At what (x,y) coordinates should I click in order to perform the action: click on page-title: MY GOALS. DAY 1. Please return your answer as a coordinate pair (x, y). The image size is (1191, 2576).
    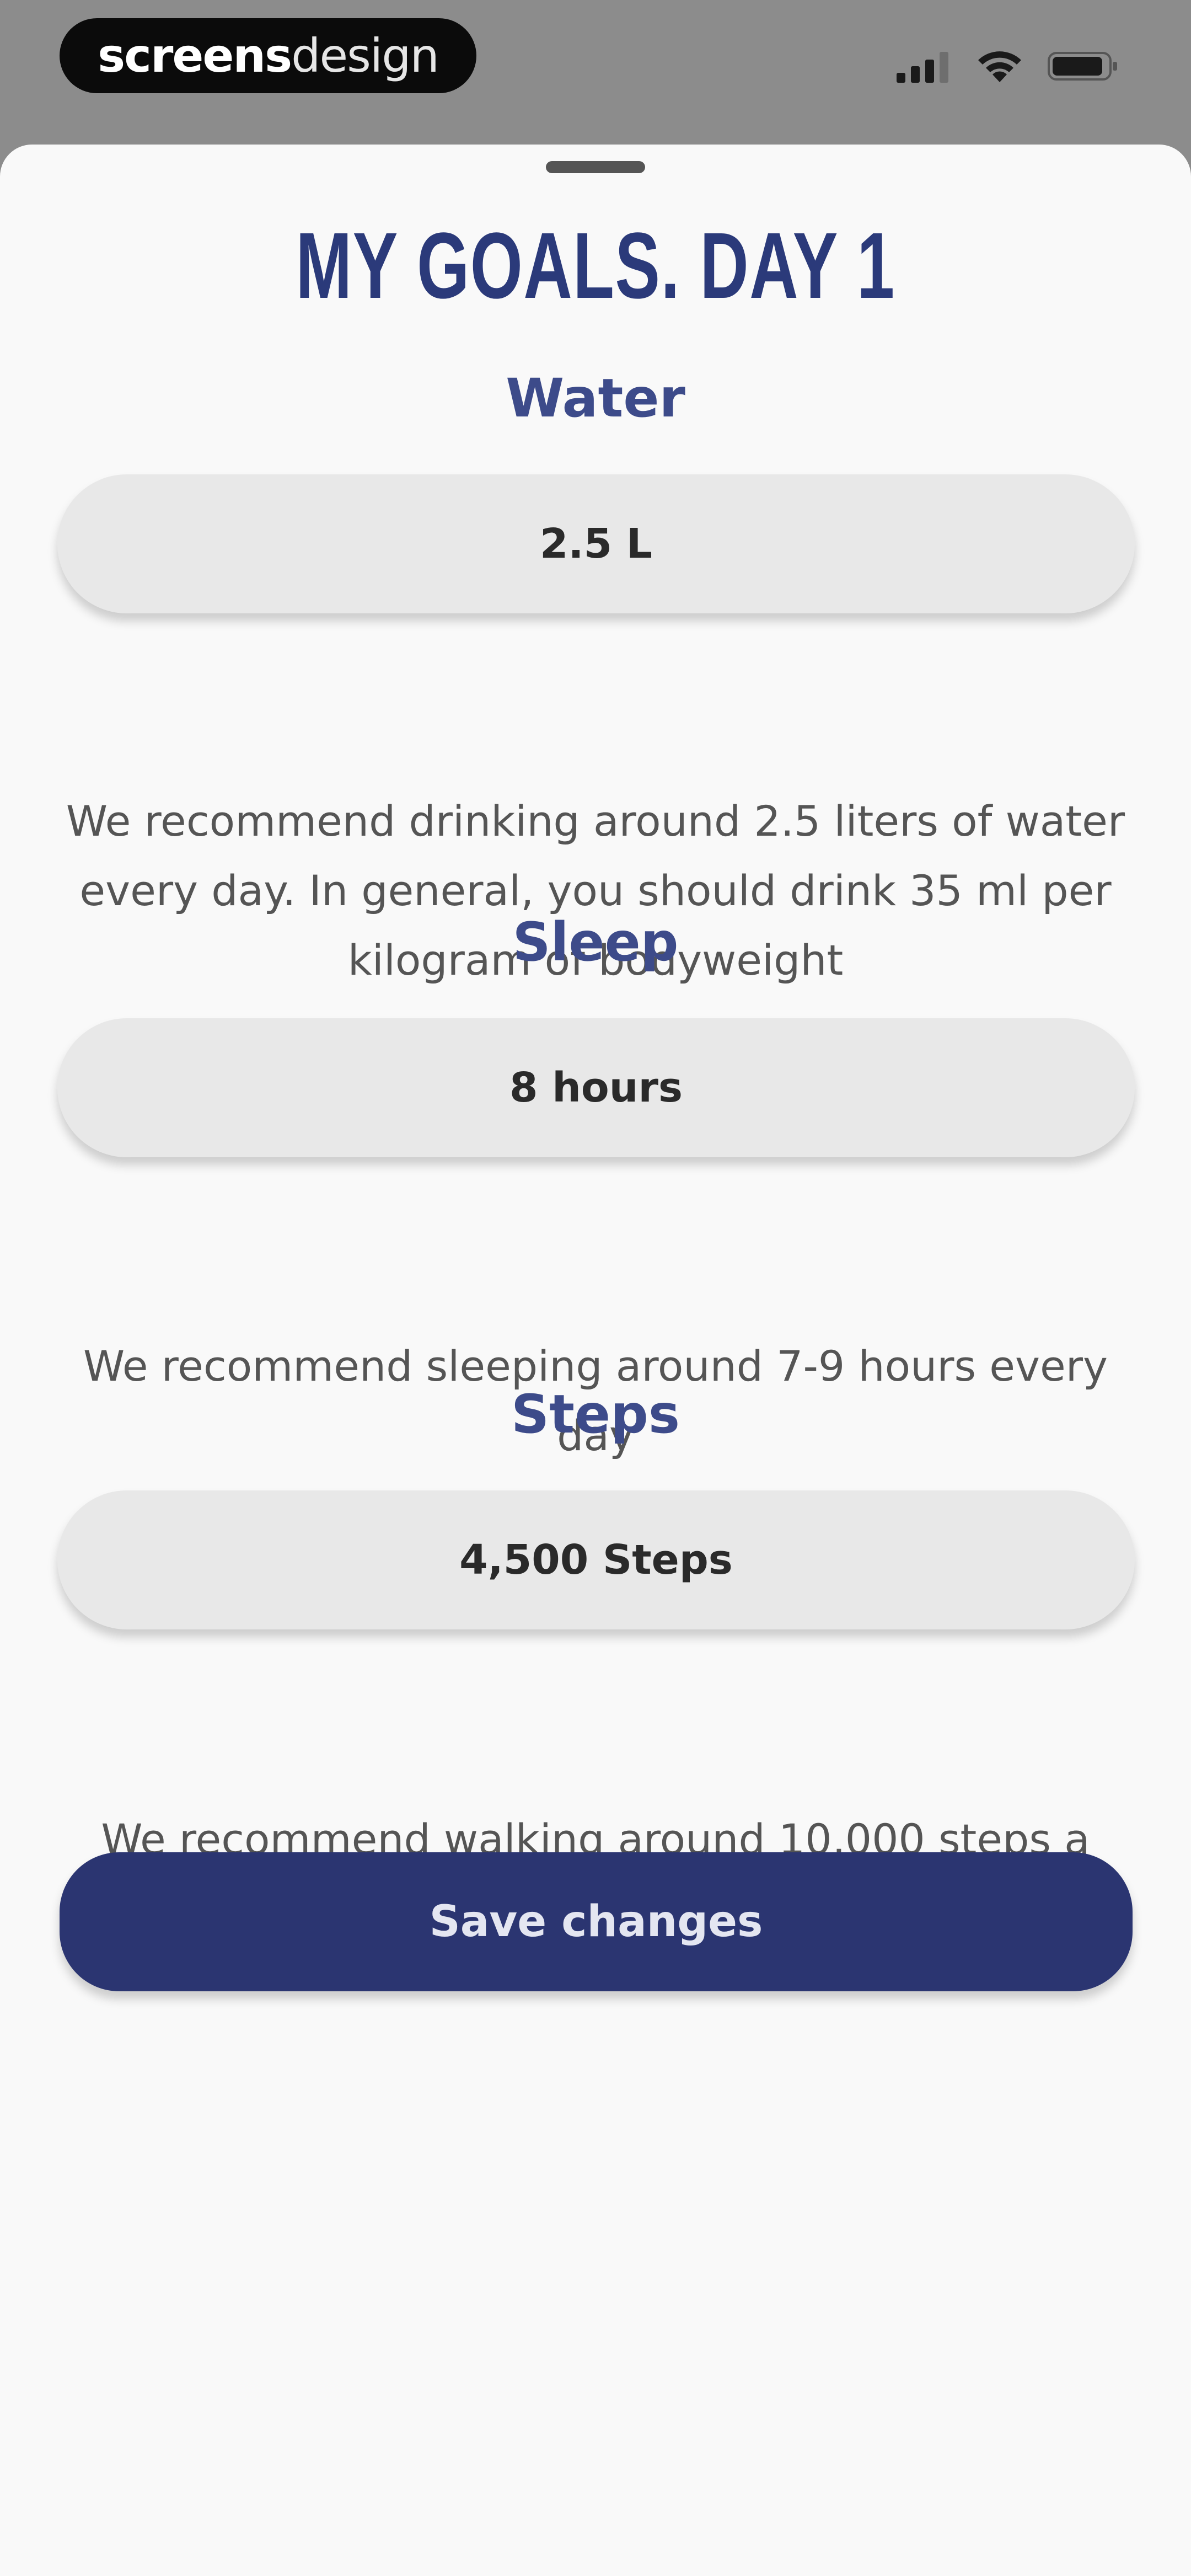
    Looking at the image, I should click on (595, 265).